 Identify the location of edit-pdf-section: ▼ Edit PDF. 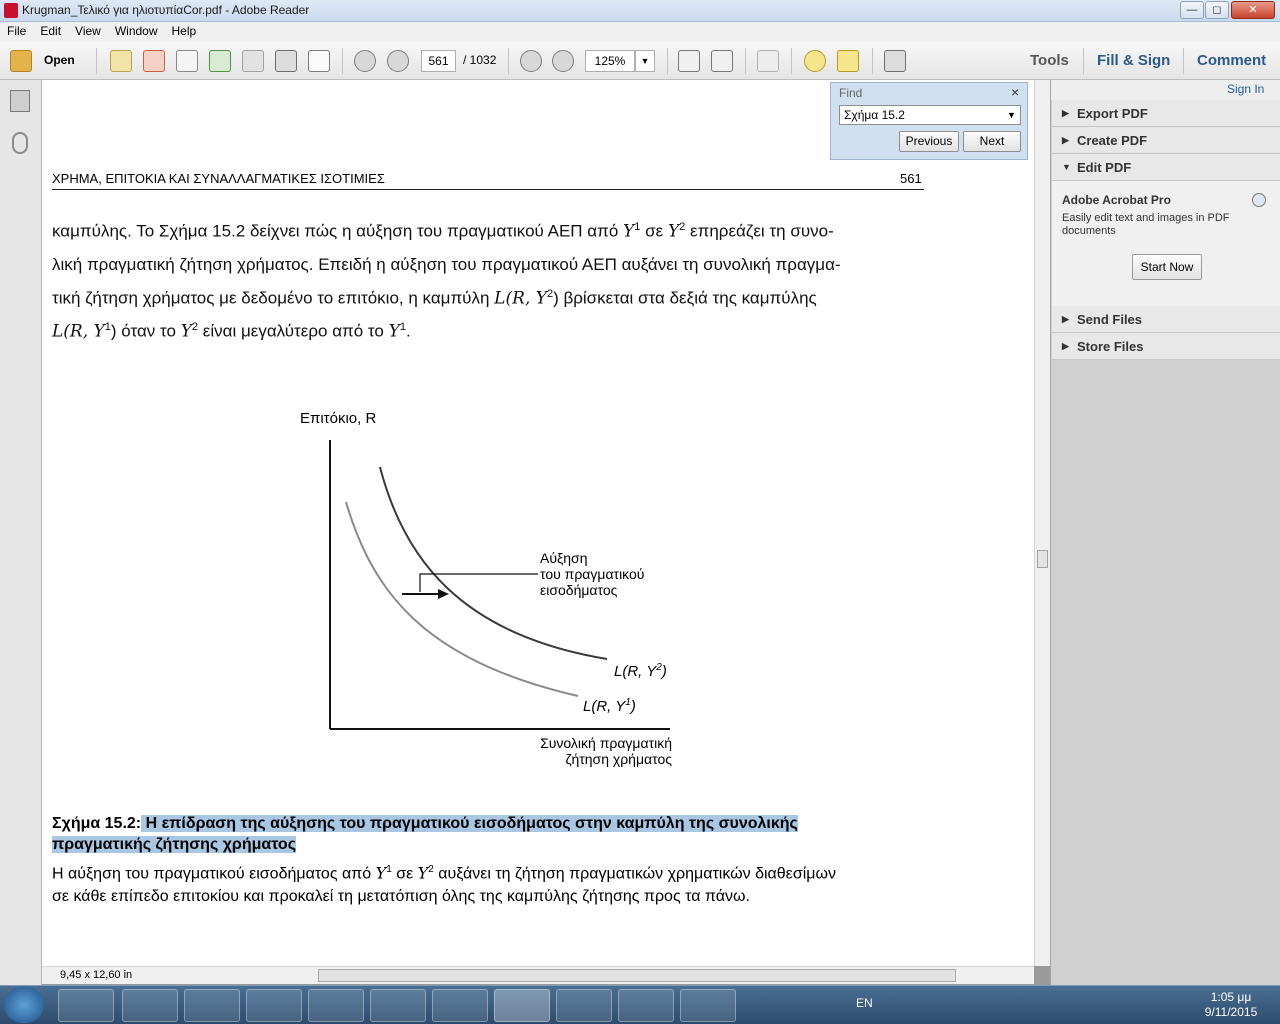
(1166, 167).